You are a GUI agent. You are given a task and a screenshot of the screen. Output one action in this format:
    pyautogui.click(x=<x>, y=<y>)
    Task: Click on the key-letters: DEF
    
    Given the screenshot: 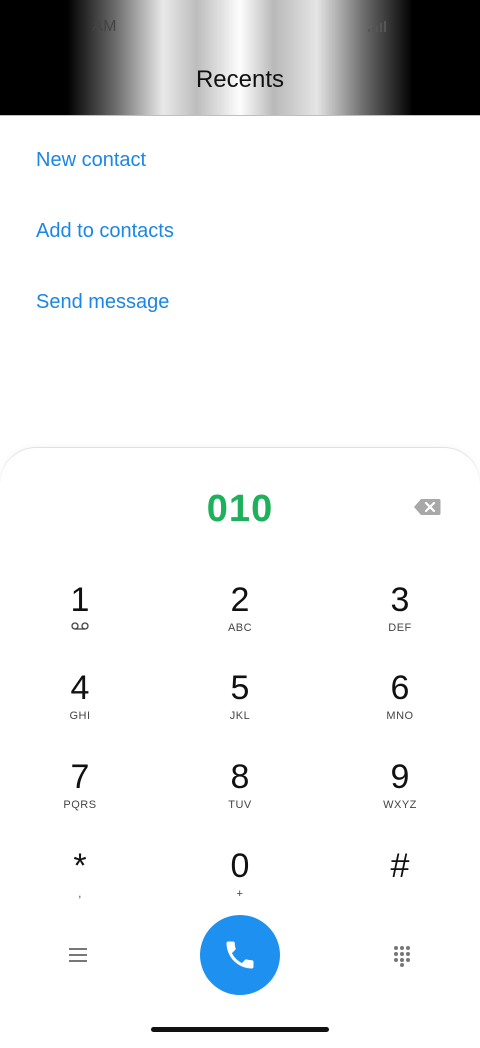 What is the action you would take?
    pyautogui.click(x=400, y=628)
    